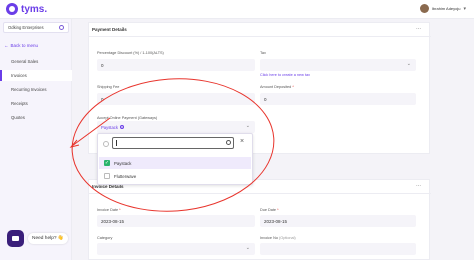  What do you see at coordinates (176, 127) in the screenshot?
I see `online-payment-select: Paystack × ⌄` at bounding box center [176, 127].